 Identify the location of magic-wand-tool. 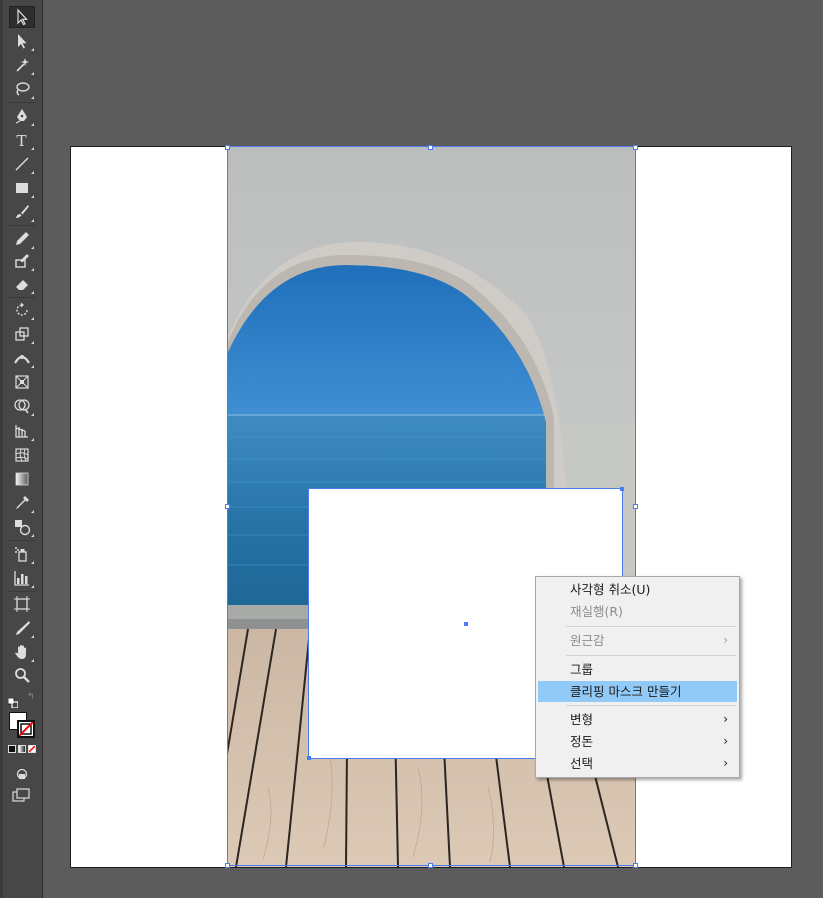
(22, 65).